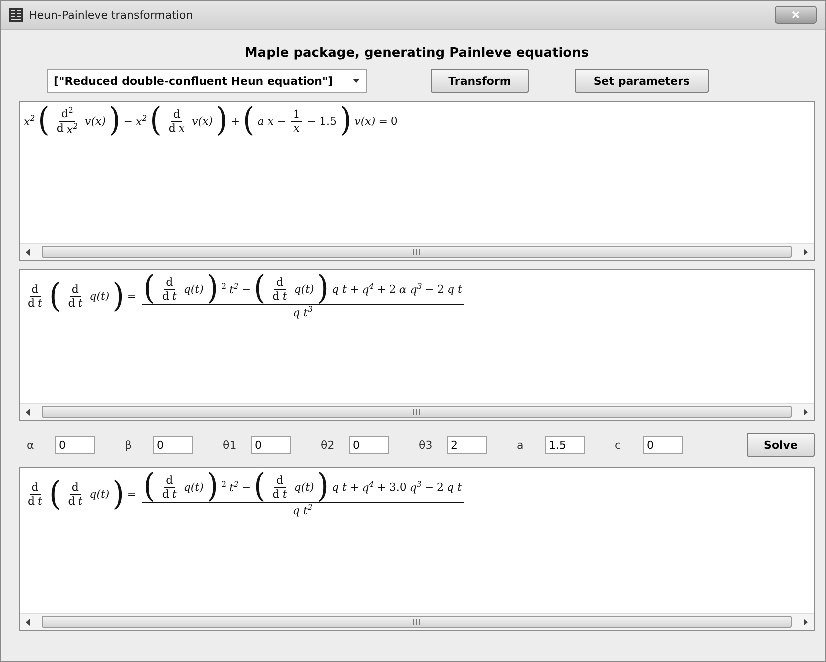 Image resolution: width=826 pixels, height=662 pixels. Describe the element at coordinates (781, 445) in the screenshot. I see `solve-button: Solve` at that location.